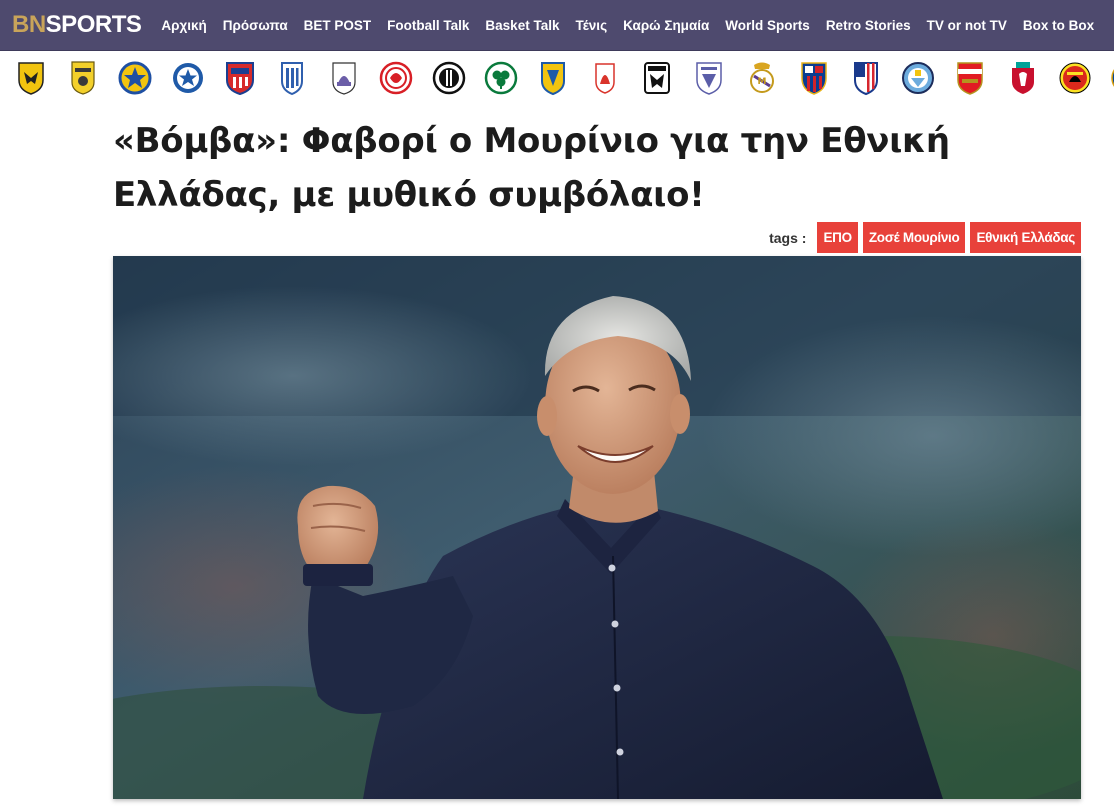 The width and height of the screenshot is (1114, 811). Describe the element at coordinates (1023, 78) in the screenshot. I see `liverpool-crest-icon` at that location.